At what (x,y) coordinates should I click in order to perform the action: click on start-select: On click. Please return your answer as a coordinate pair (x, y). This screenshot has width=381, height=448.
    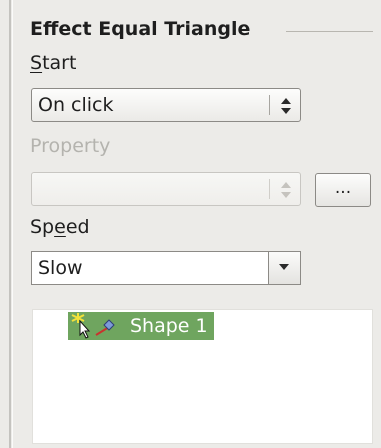
    Looking at the image, I should click on (166, 105).